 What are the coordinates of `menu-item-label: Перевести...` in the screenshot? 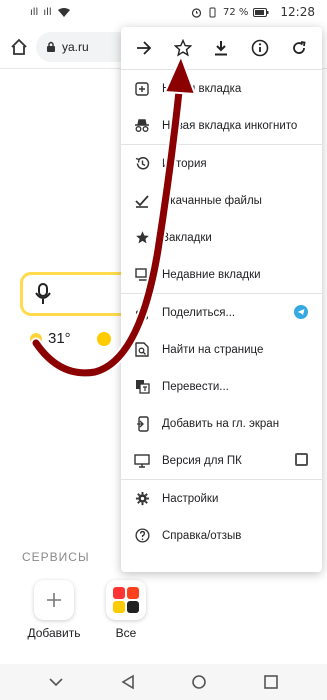 It's located at (195, 386).